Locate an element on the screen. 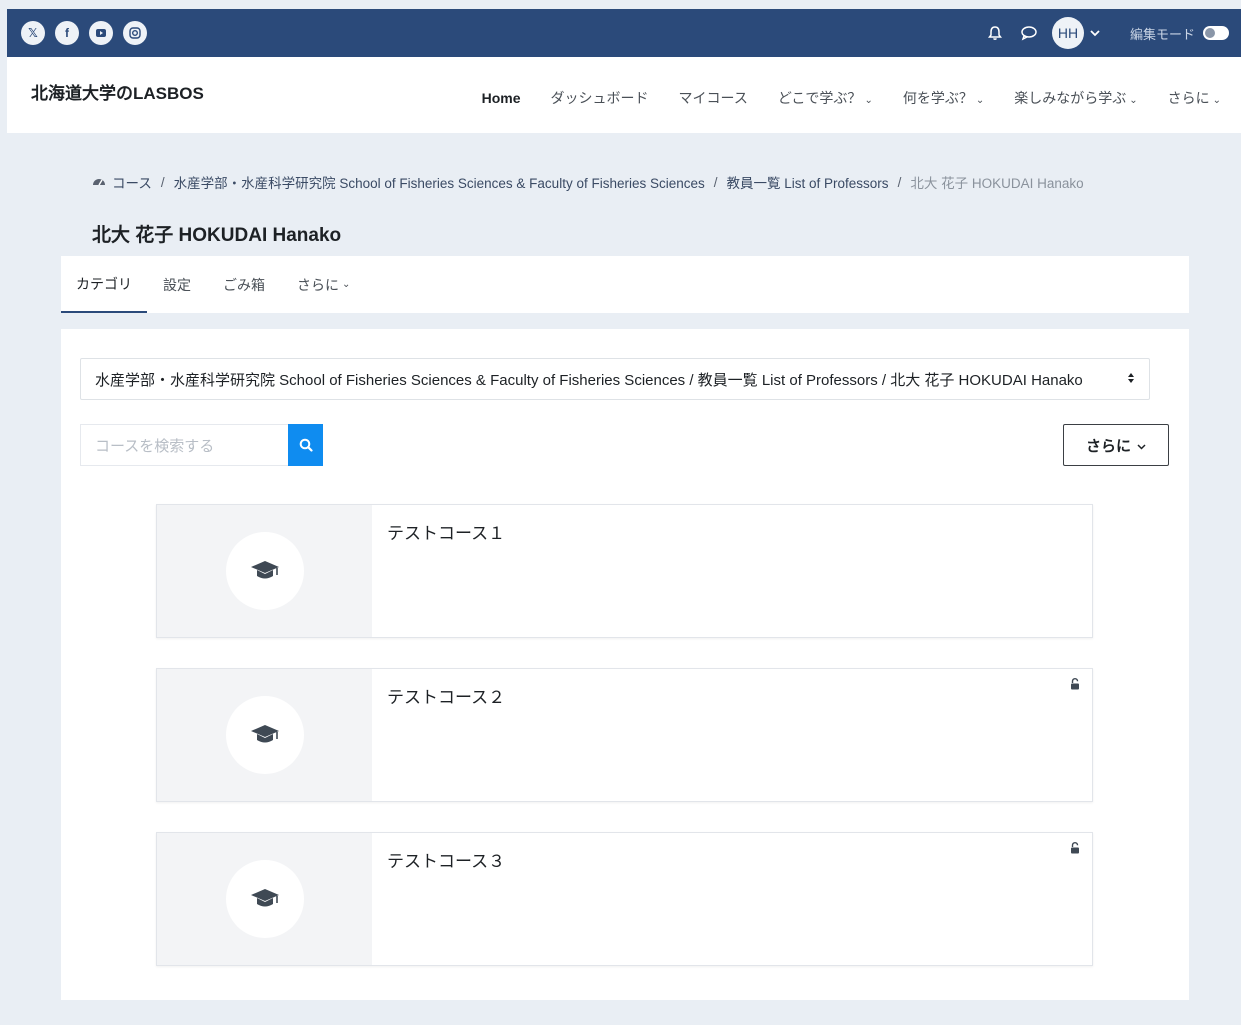  toggle-switch is located at coordinates (1216, 33).